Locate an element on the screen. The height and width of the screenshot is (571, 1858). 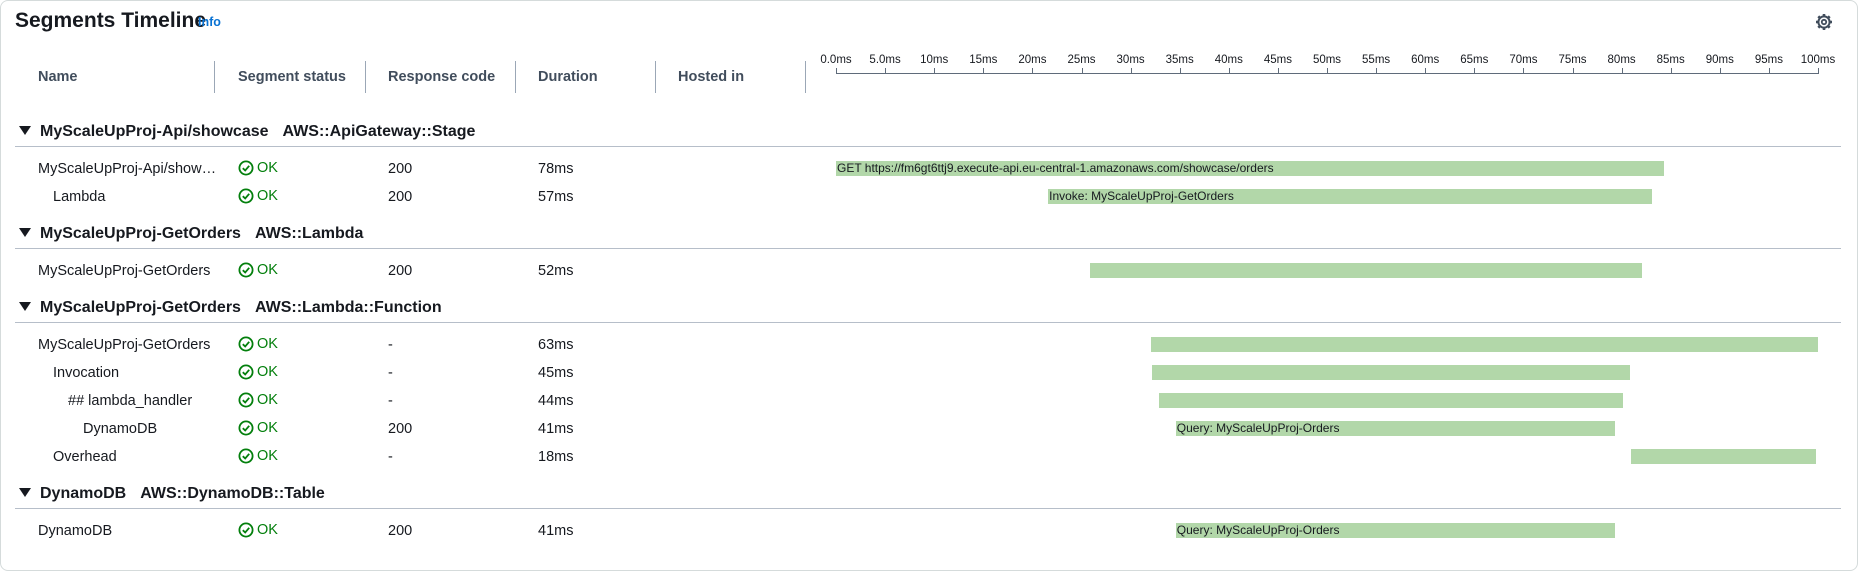
column-header-response-code: Response code is located at coordinates (441, 77).